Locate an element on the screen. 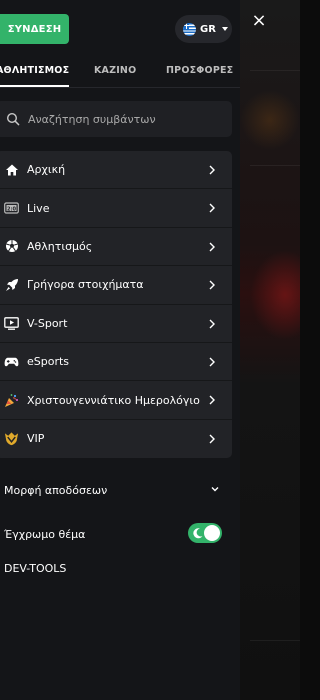 The width and height of the screenshot is (320, 700). language-selector: GR is located at coordinates (203, 29).